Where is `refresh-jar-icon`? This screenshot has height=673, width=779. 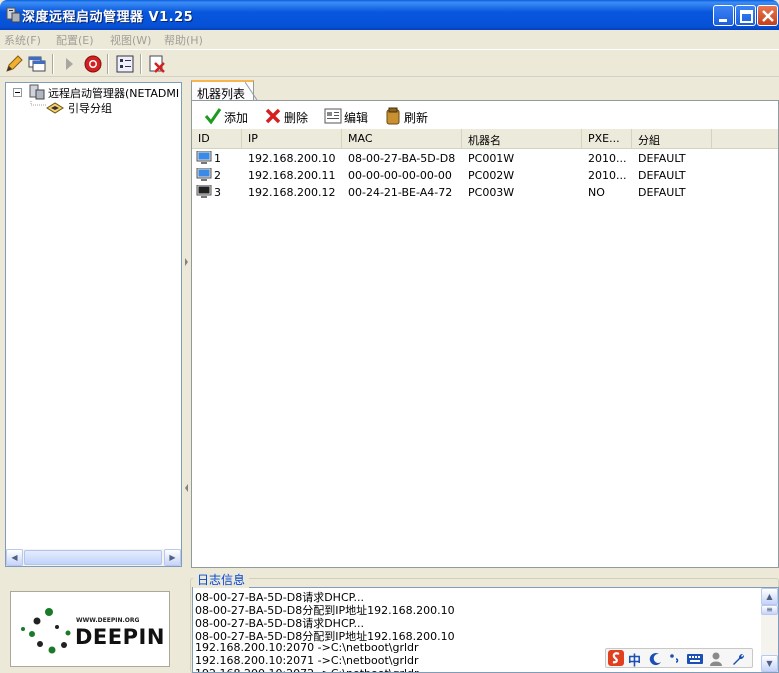
refresh-jar-icon is located at coordinates (393, 116).